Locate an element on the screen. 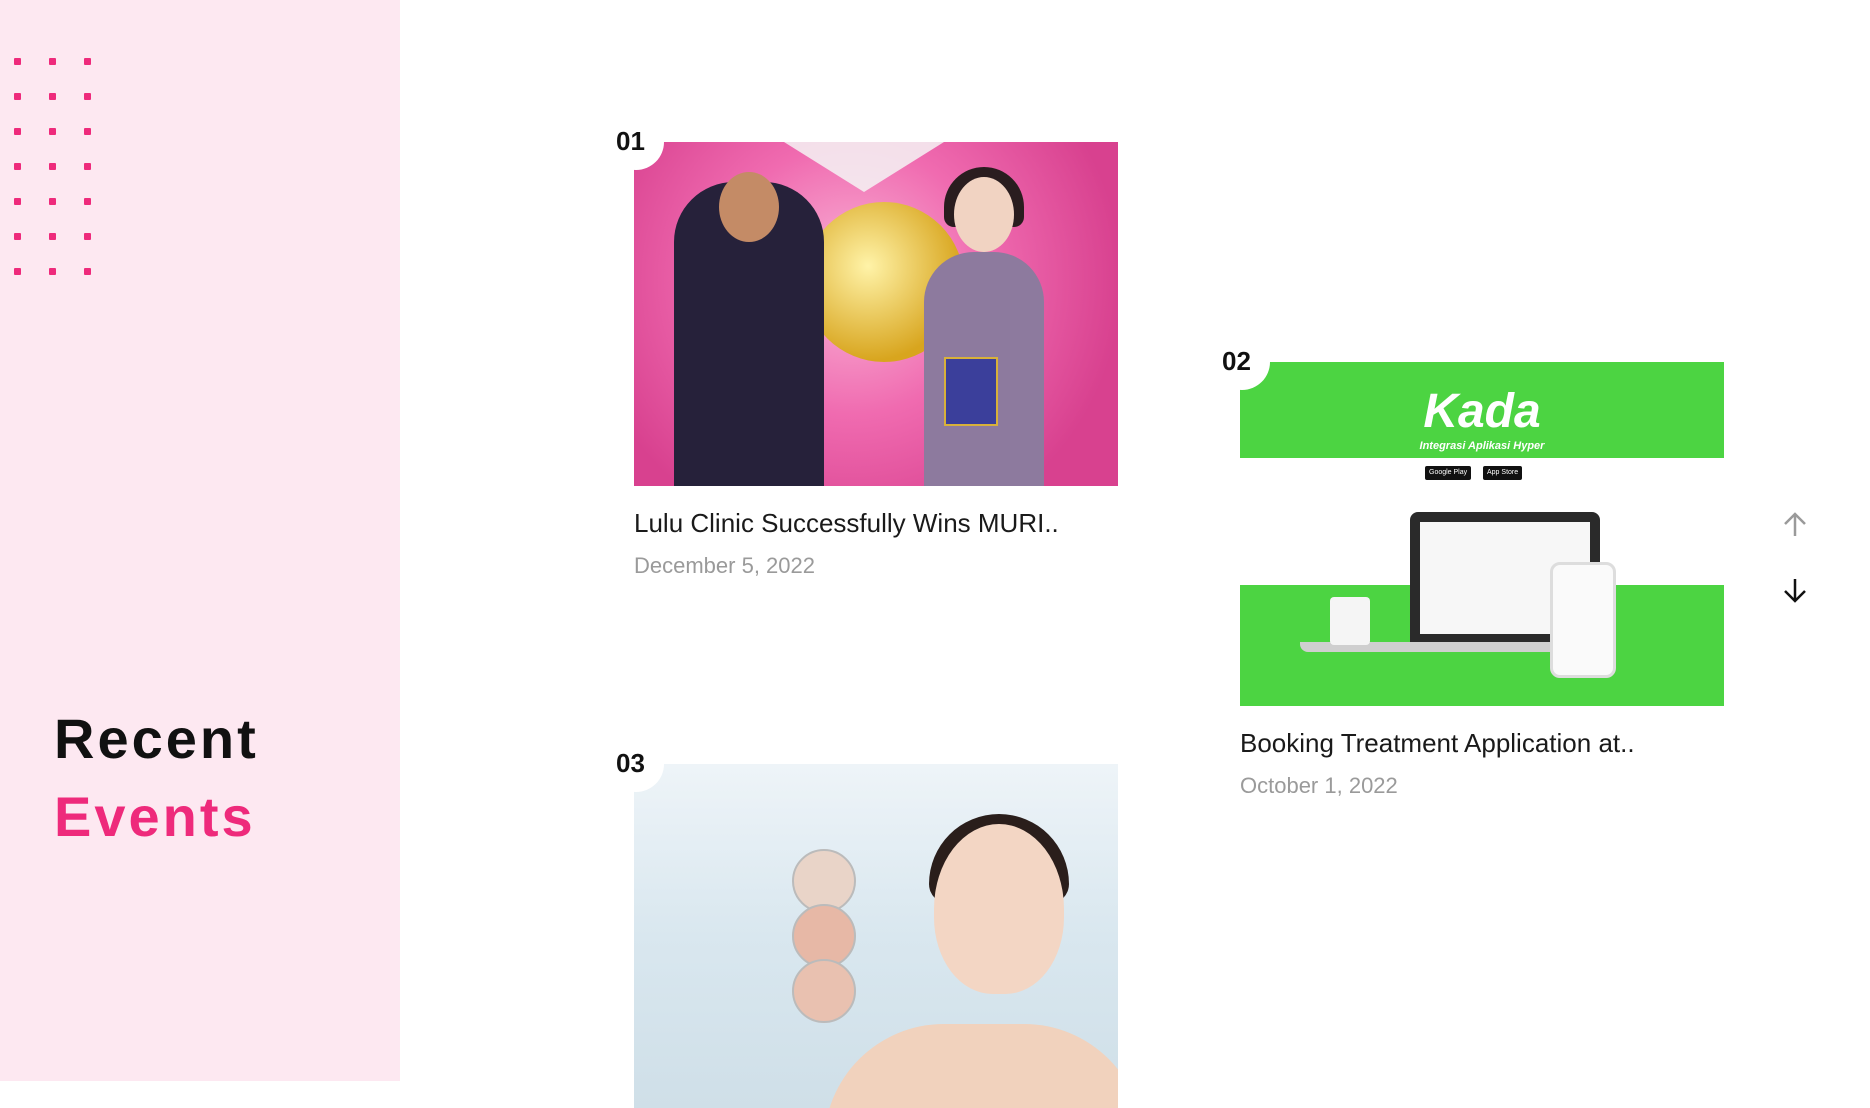 This screenshot has width=1870, height=1108. event-image-acne-skin is located at coordinates (876, 936).